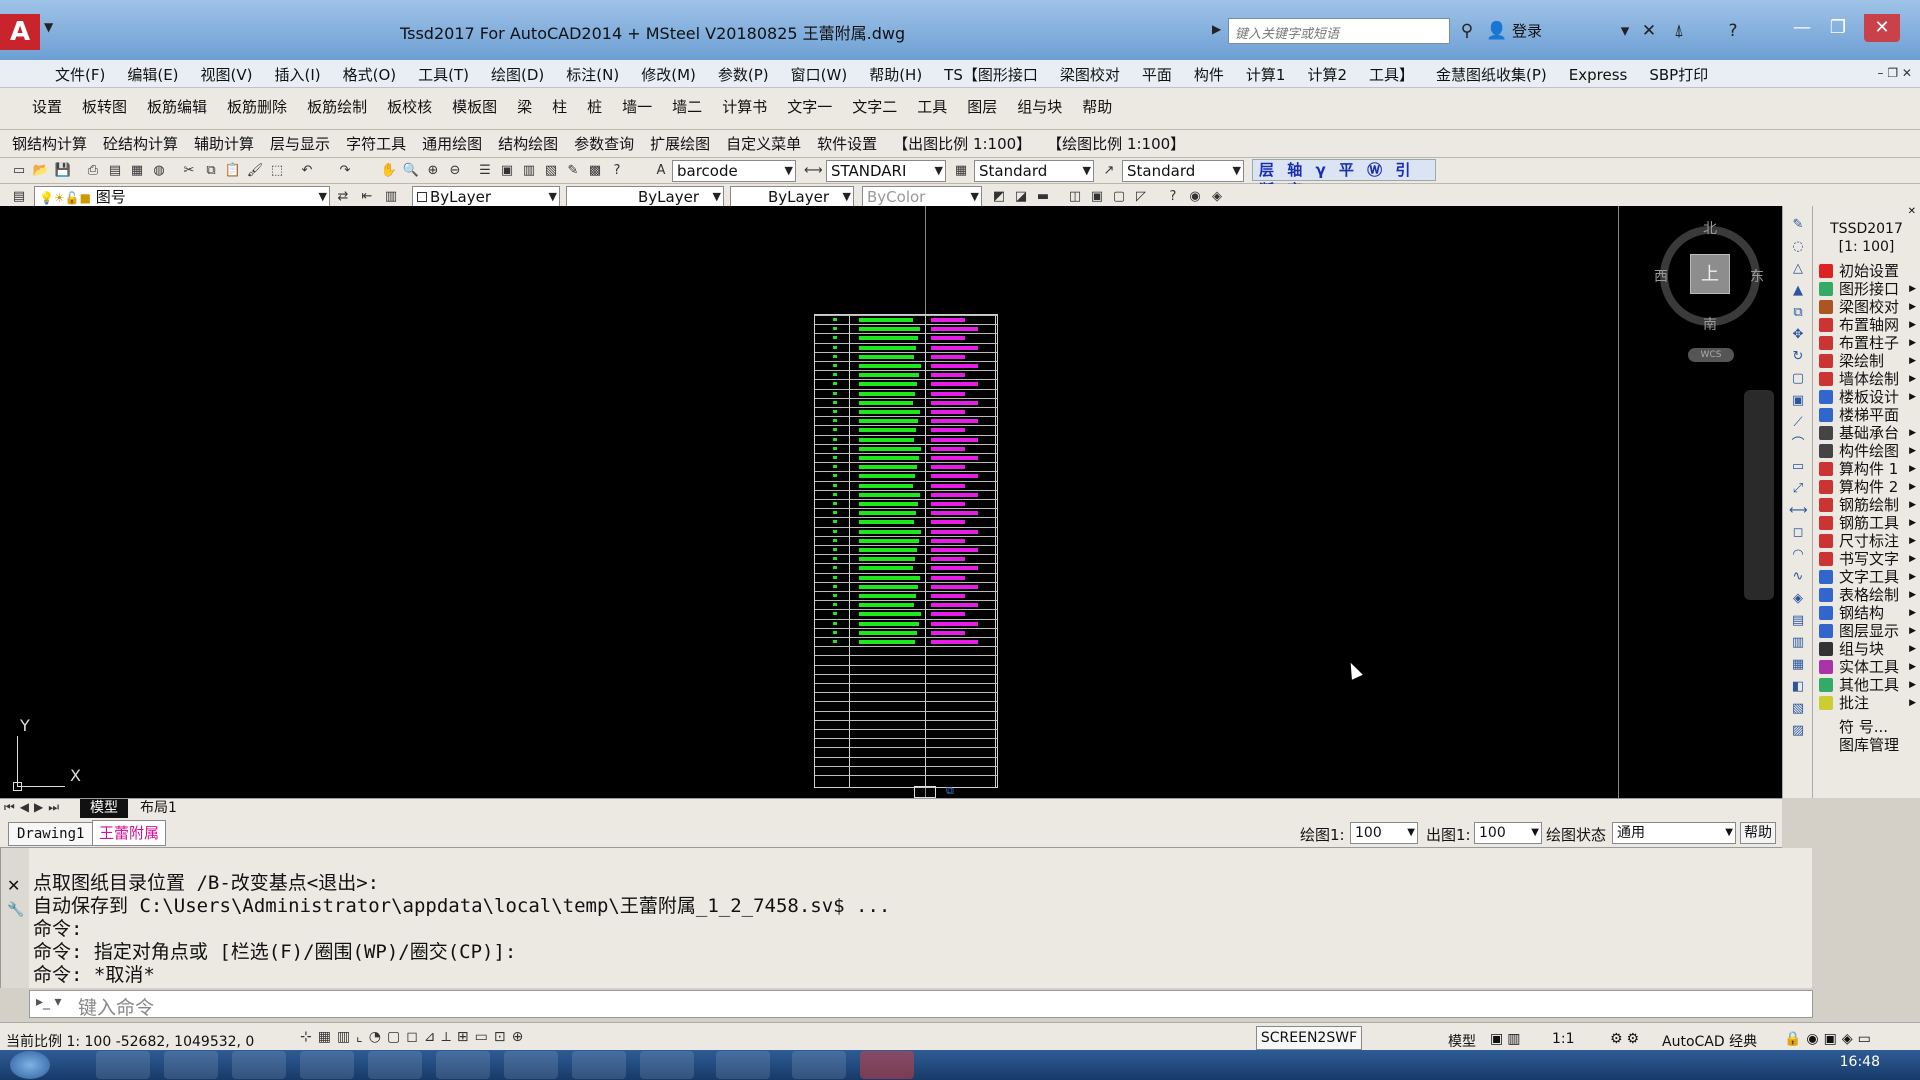  Describe the element at coordinates (34, 807) in the screenshot. I see `tab-navigation-arrows: ⏮◀▶⏭` at that location.